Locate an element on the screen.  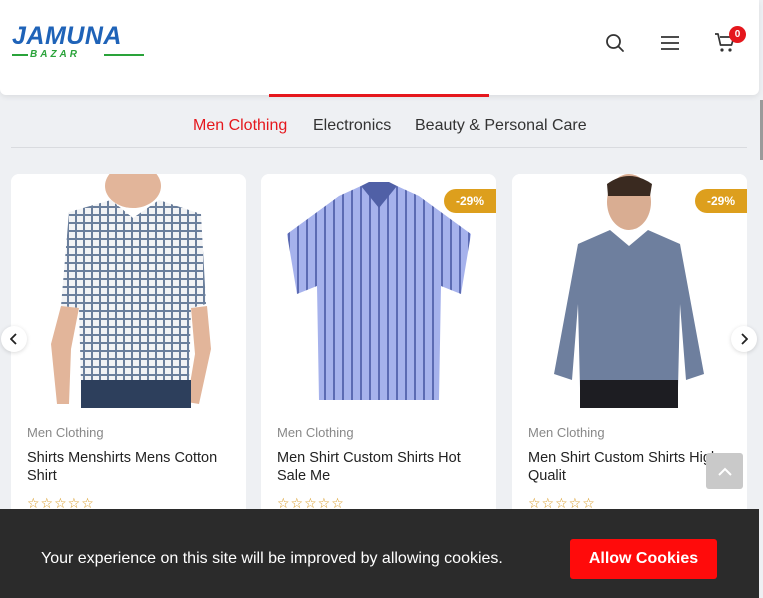
allow-cookies-button: Allow Cookies is located at coordinates (643, 559).